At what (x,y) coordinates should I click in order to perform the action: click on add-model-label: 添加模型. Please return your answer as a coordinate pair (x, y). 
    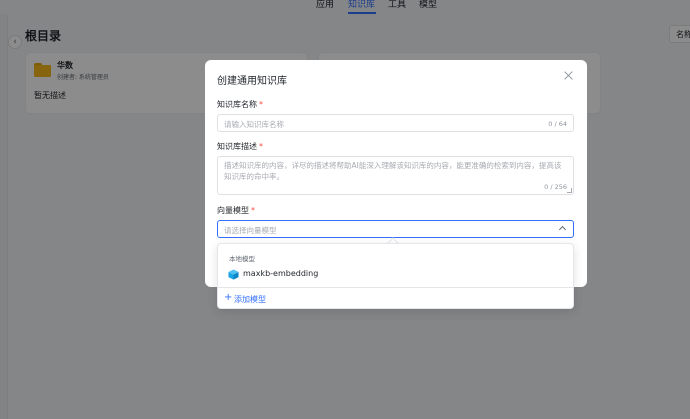
    Looking at the image, I should click on (250, 299).